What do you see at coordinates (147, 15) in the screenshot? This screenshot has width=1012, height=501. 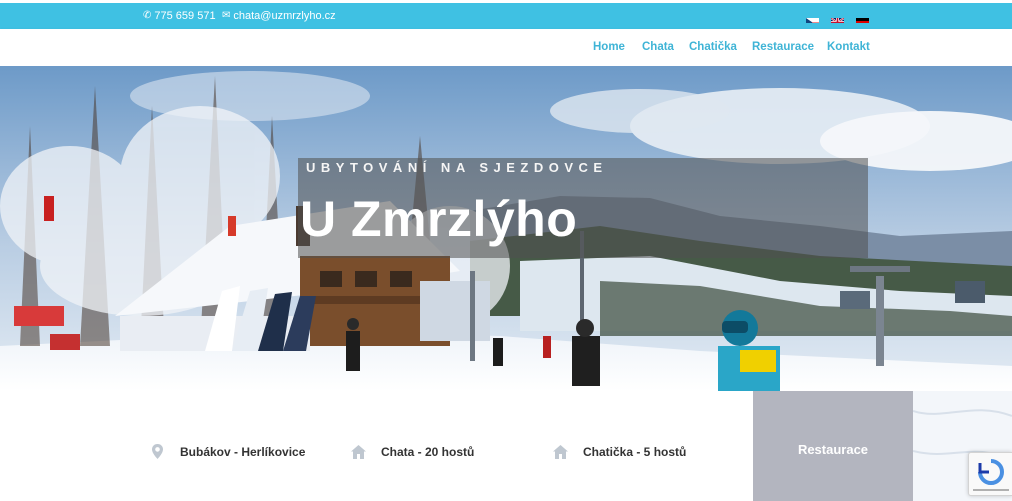 I see `phone-icon: ✆` at bounding box center [147, 15].